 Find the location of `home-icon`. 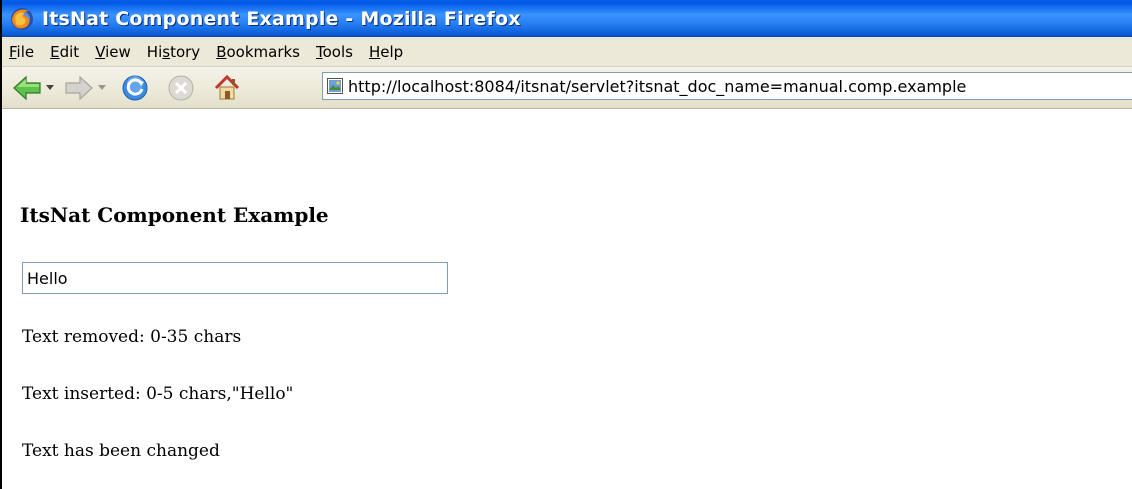

home-icon is located at coordinates (227, 86).